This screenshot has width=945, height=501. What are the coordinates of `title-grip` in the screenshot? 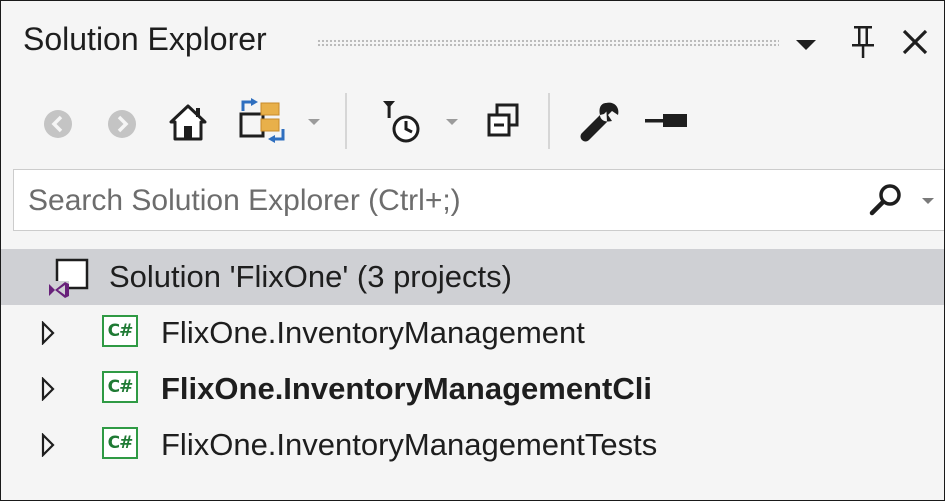 It's located at (548, 43).